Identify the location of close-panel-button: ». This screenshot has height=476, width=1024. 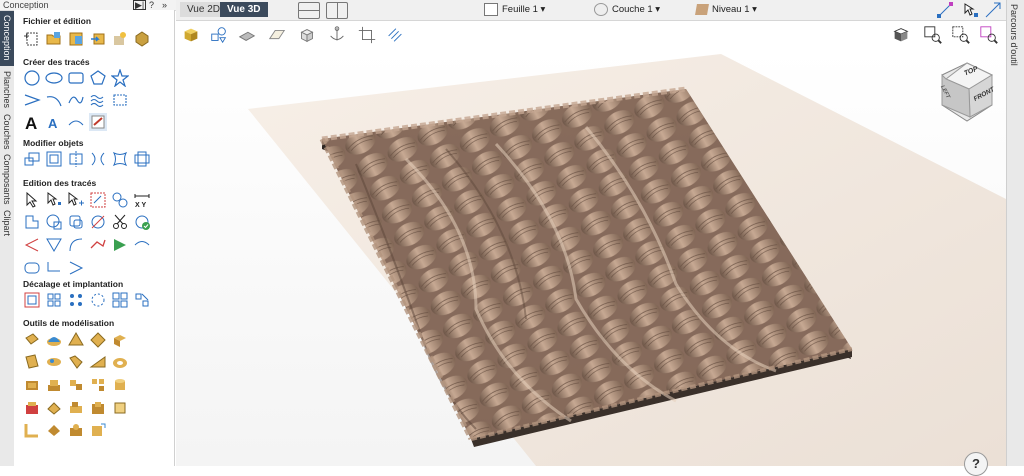
(164, 5).